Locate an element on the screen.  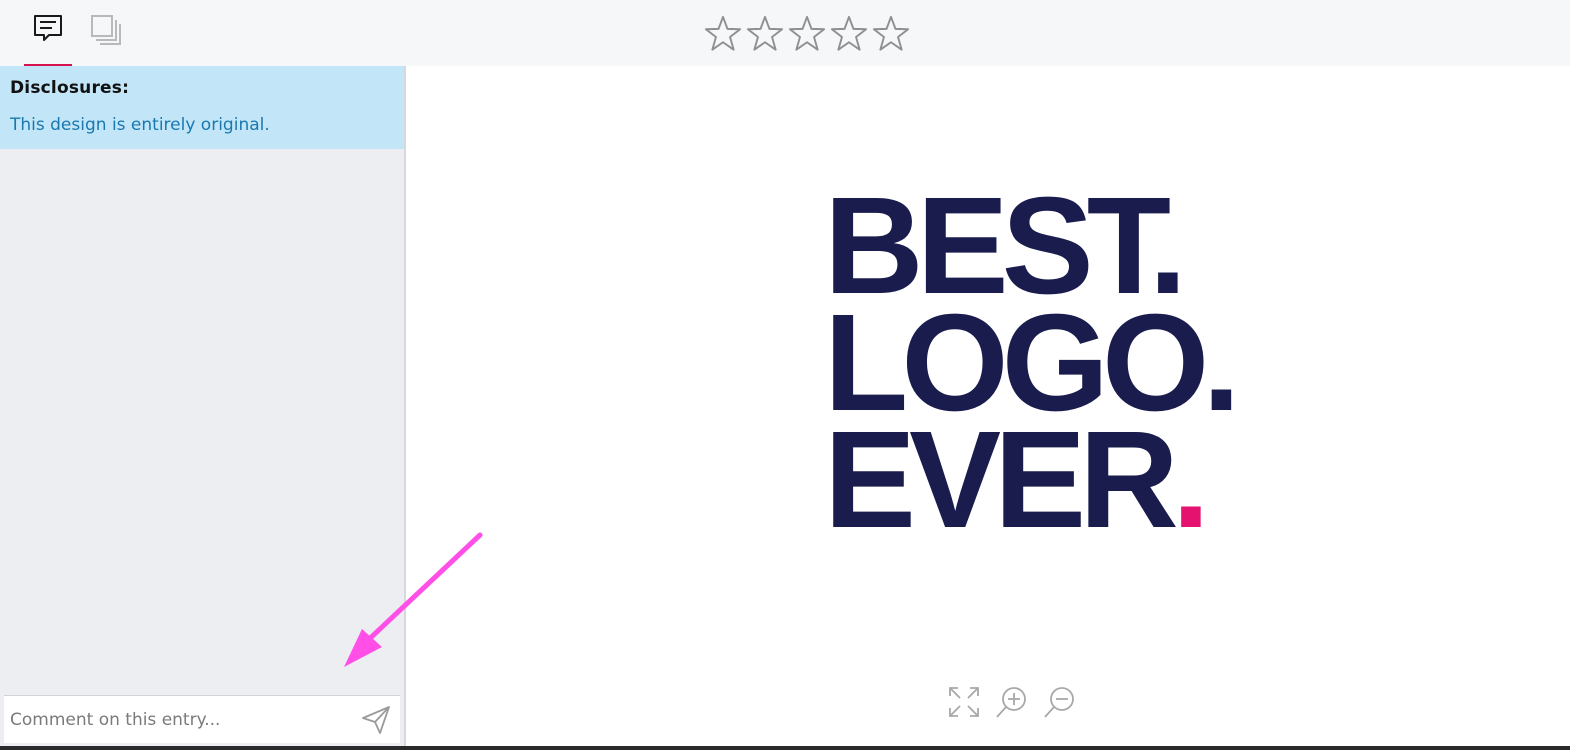
send-icon is located at coordinates (376, 720).